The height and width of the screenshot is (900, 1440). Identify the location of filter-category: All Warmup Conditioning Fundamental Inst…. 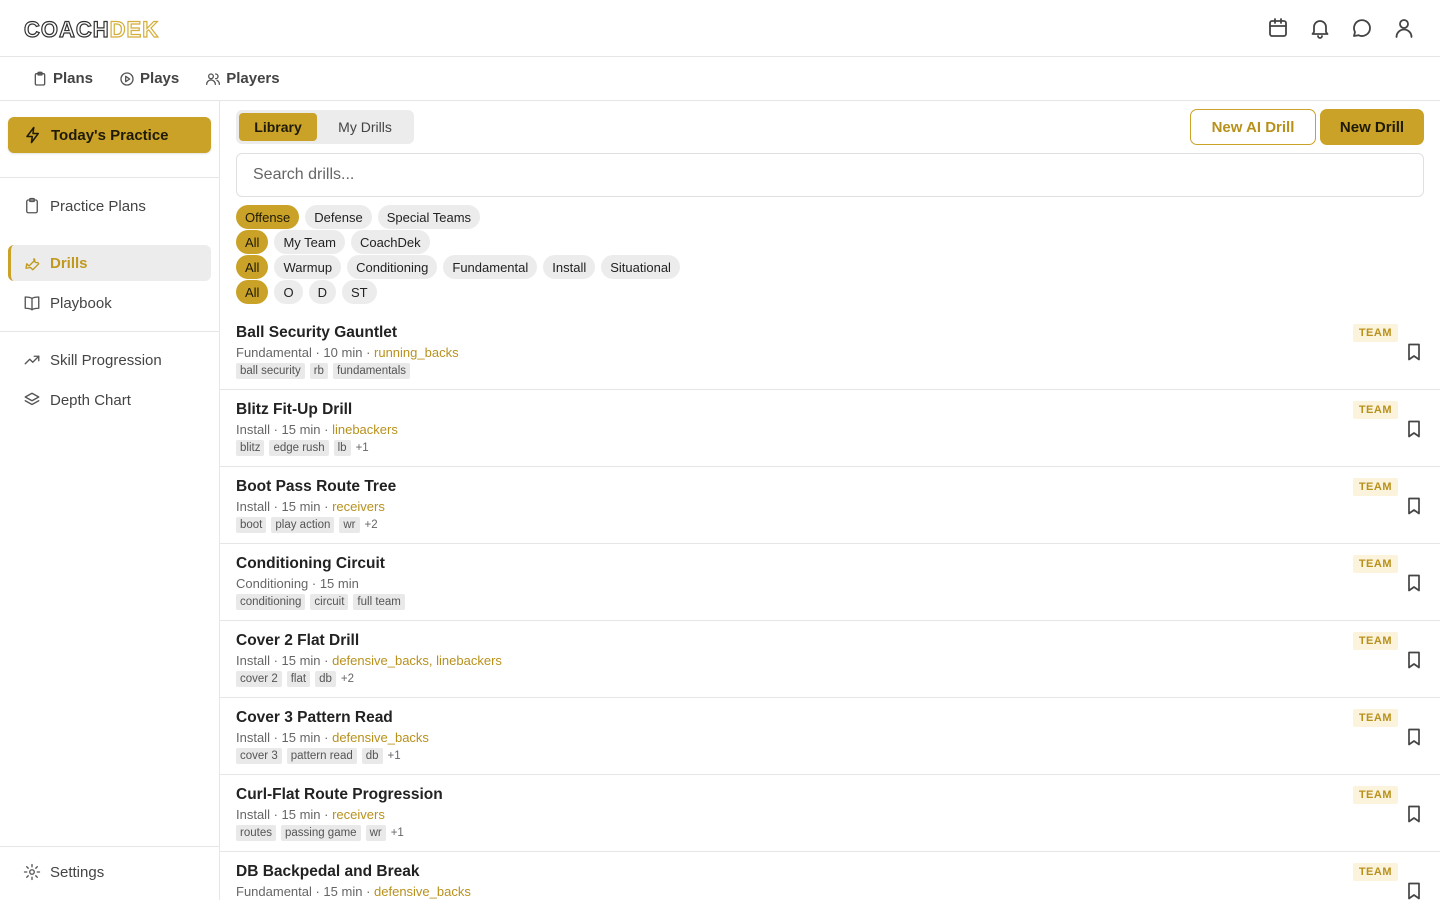
(458, 267).